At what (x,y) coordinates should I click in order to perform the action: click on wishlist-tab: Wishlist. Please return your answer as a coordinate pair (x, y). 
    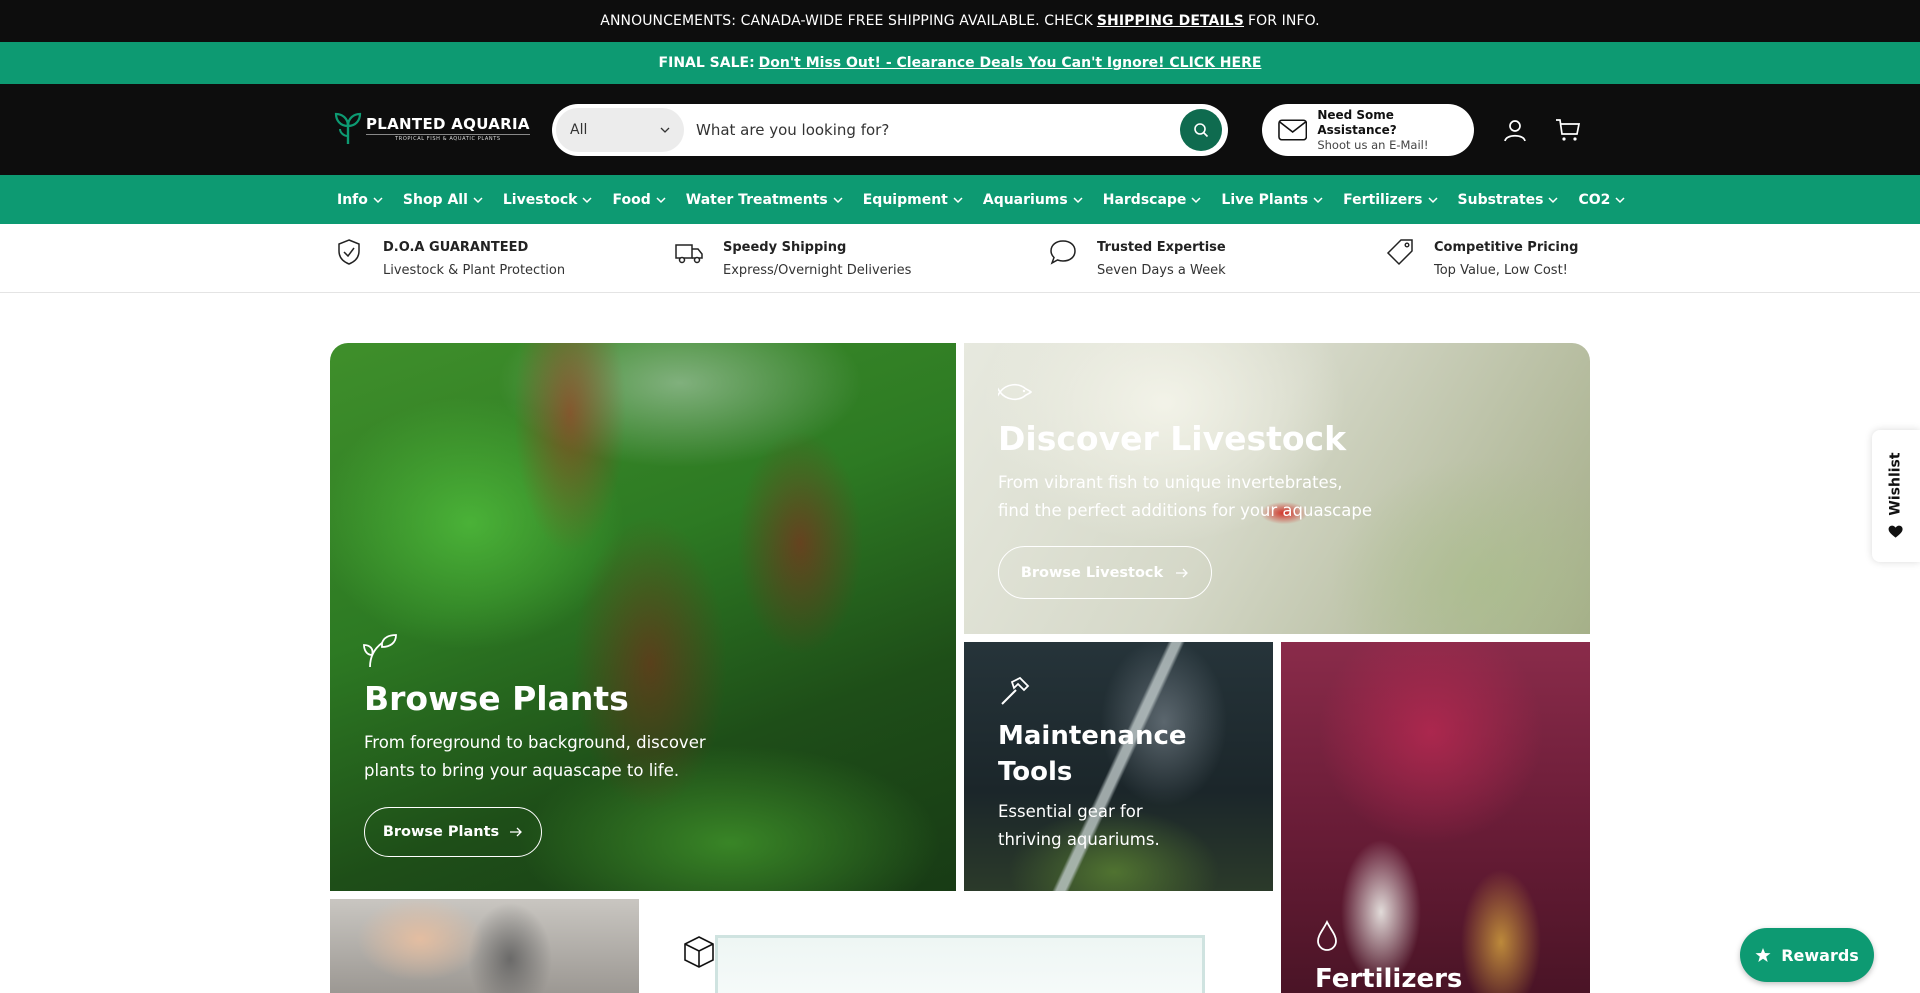
    Looking at the image, I should click on (1896, 496).